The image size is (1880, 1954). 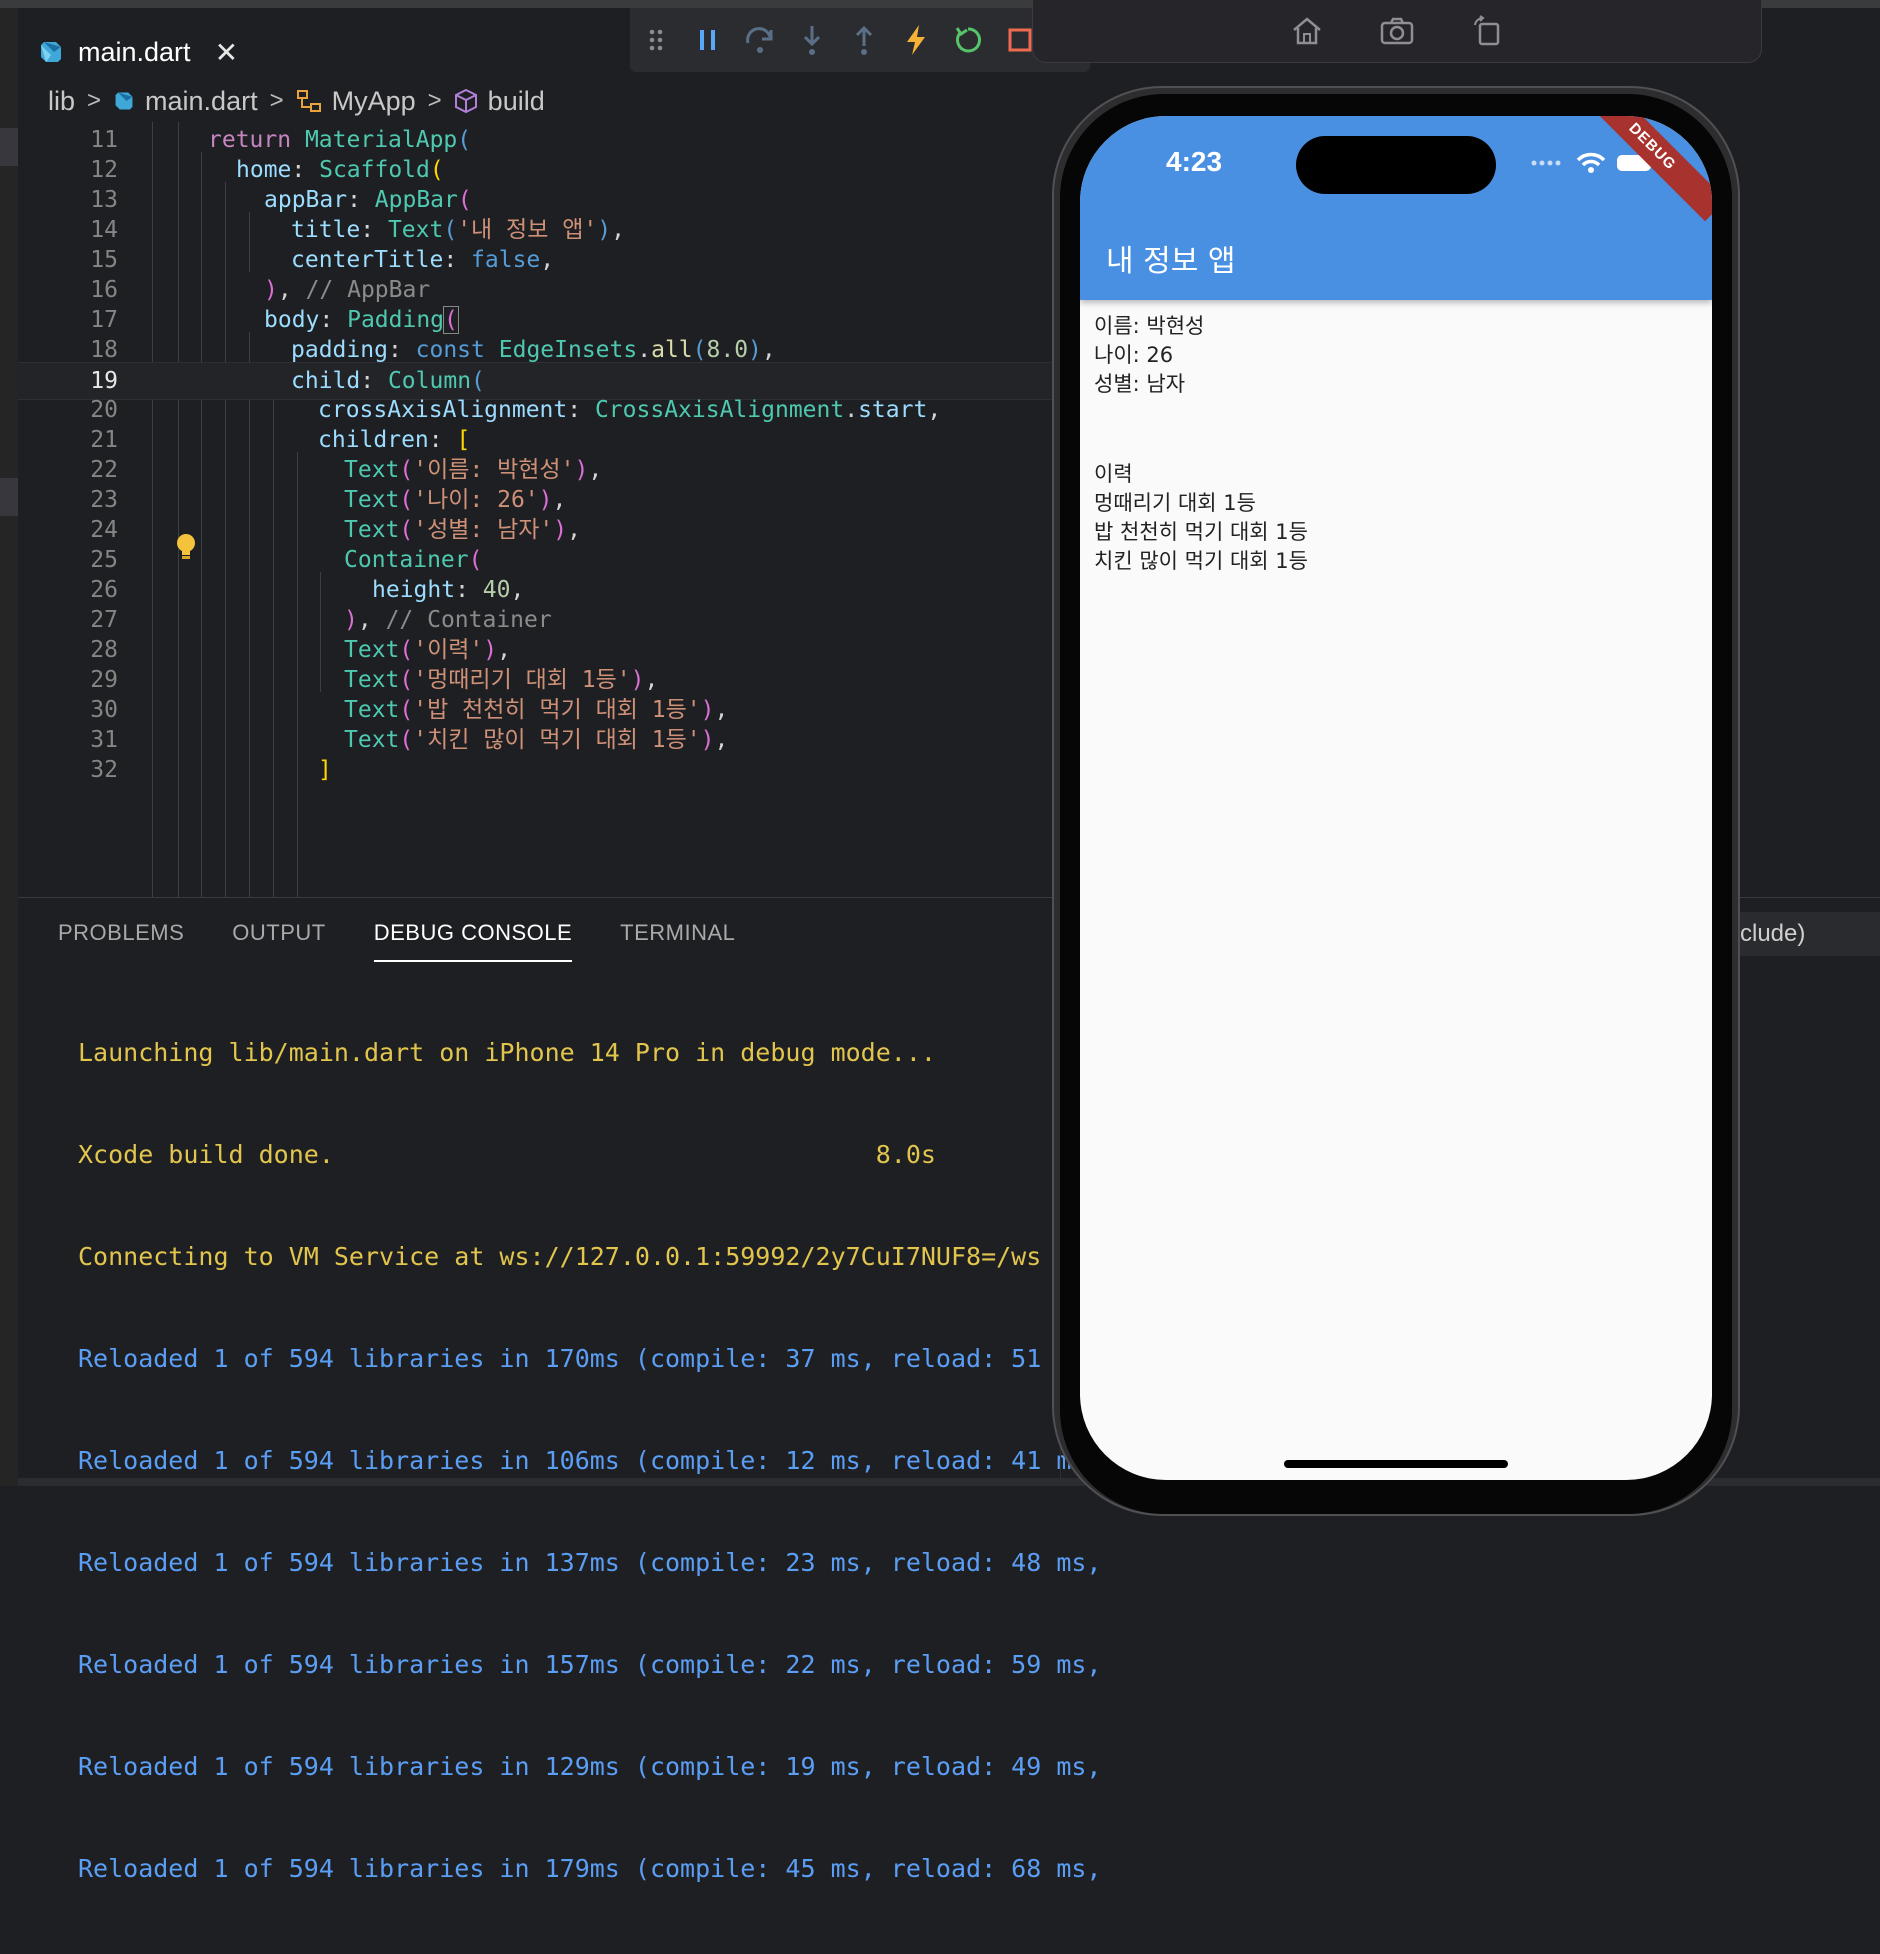 What do you see at coordinates (507, 1154) in the screenshot?
I see `console-line: Xcode build done. 8.0s` at bounding box center [507, 1154].